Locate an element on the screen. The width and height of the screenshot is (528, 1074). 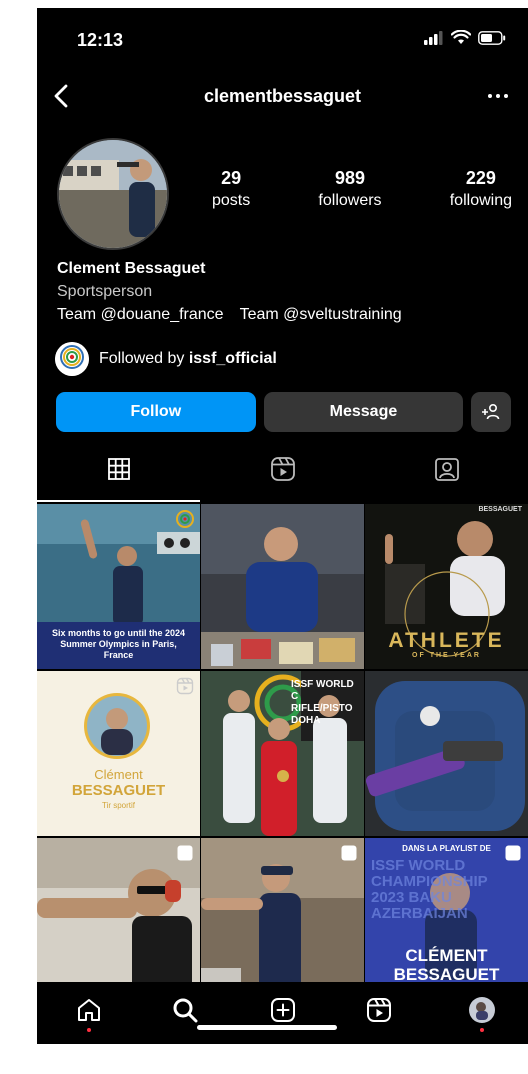
stat-posts: 29 posts is located at coordinates (231, 189).